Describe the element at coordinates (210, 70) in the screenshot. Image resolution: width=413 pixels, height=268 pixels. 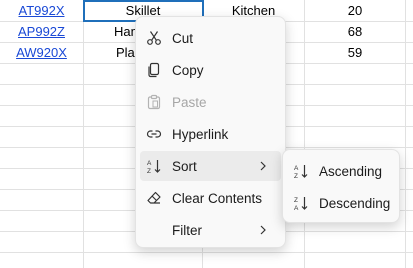
I see `menu-item-copy: Copy` at that location.